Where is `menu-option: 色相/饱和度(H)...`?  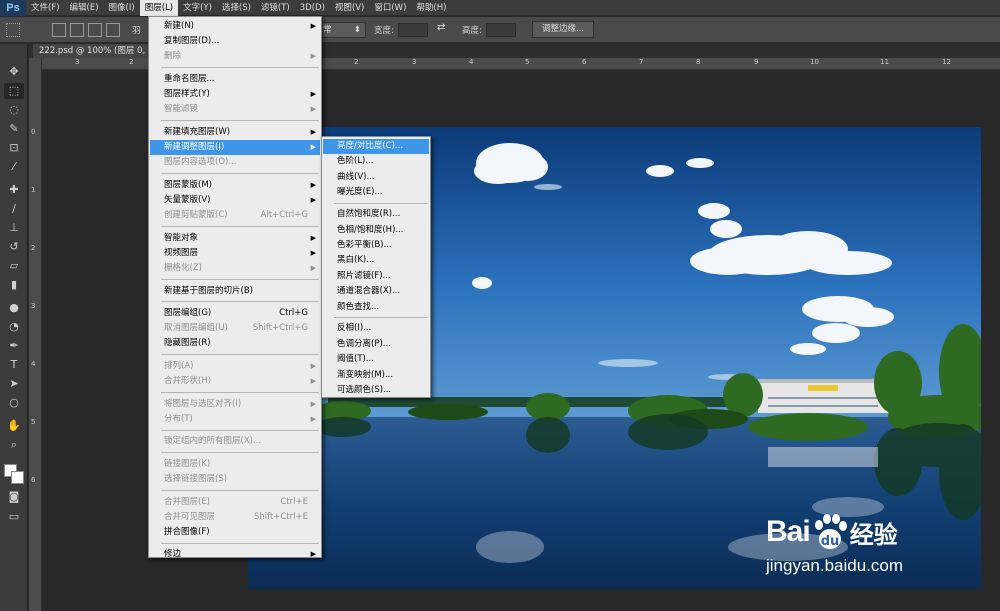
menu-option: 色相/饱和度(H)... is located at coordinates (376, 230).